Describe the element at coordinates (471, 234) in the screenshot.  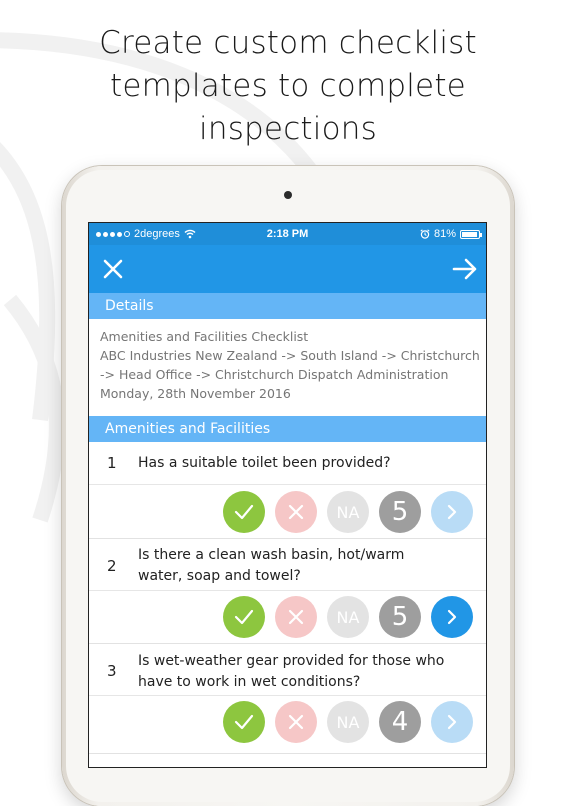
I see `battery-icon` at that location.